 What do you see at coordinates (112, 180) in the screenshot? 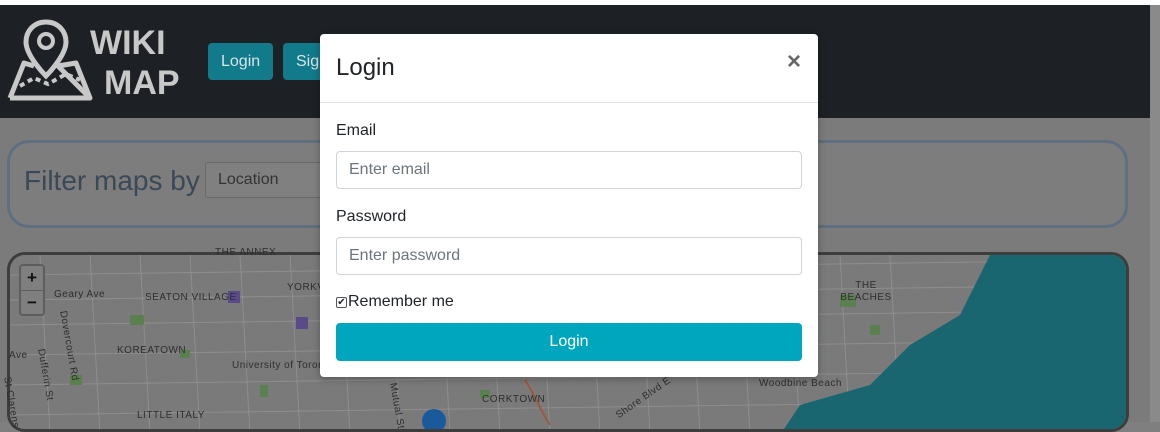
I see `filter-label: Filter maps by` at bounding box center [112, 180].